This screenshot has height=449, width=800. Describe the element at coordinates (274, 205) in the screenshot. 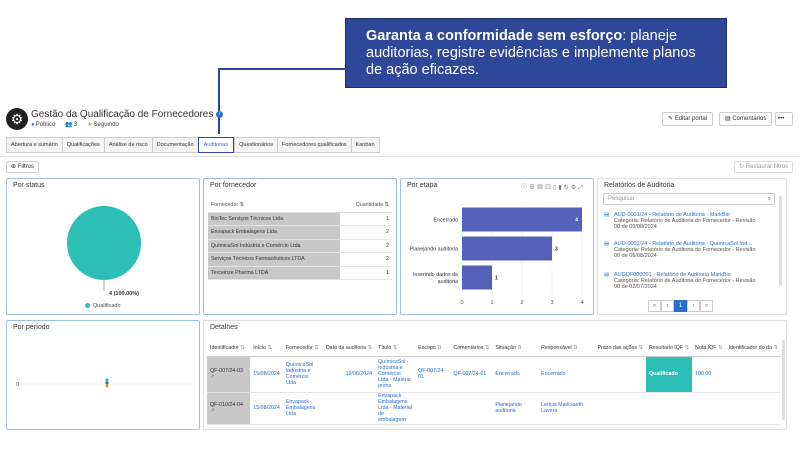

I see `col-supplier: Fornecedor ⇅` at that location.